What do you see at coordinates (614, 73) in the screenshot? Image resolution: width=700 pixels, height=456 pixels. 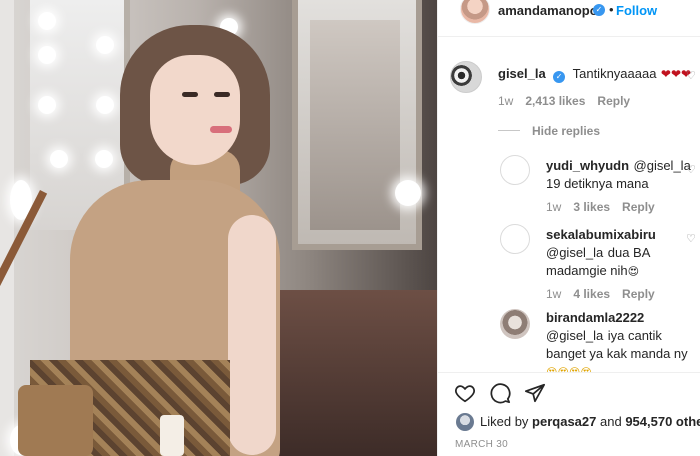 I see `comment-text: Tantiknyaaaaa` at bounding box center [614, 73].